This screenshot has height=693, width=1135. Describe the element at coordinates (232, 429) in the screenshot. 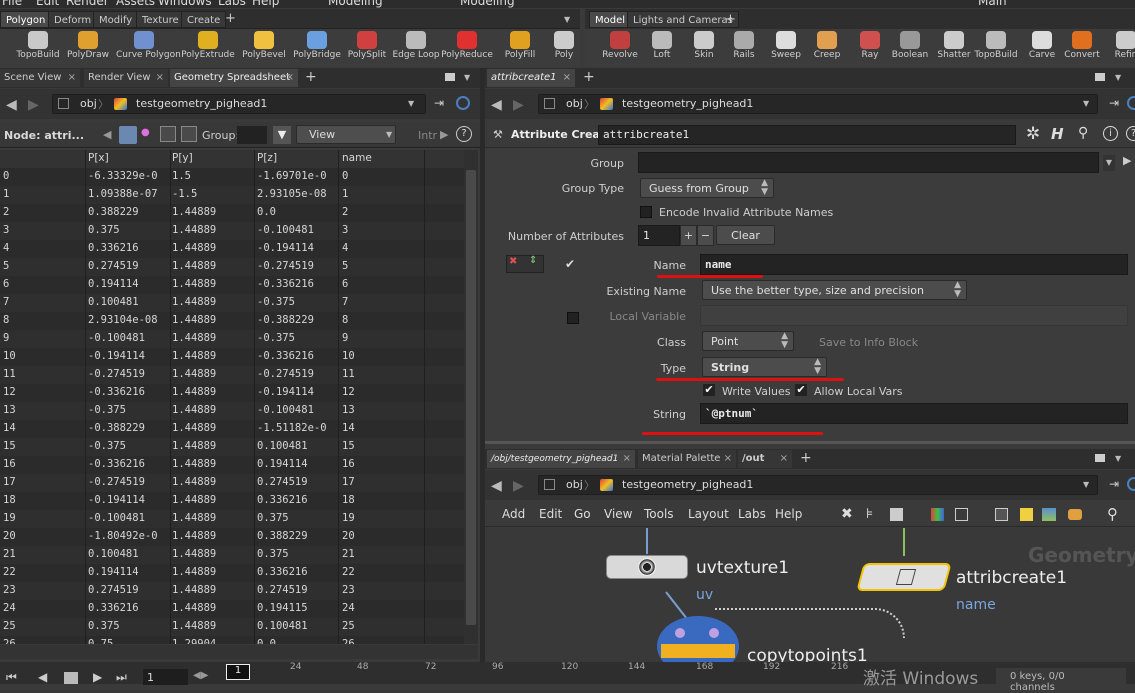

I see `table-row: 14 -0.388229 1.44889 -1.51182e-0 14` at that location.